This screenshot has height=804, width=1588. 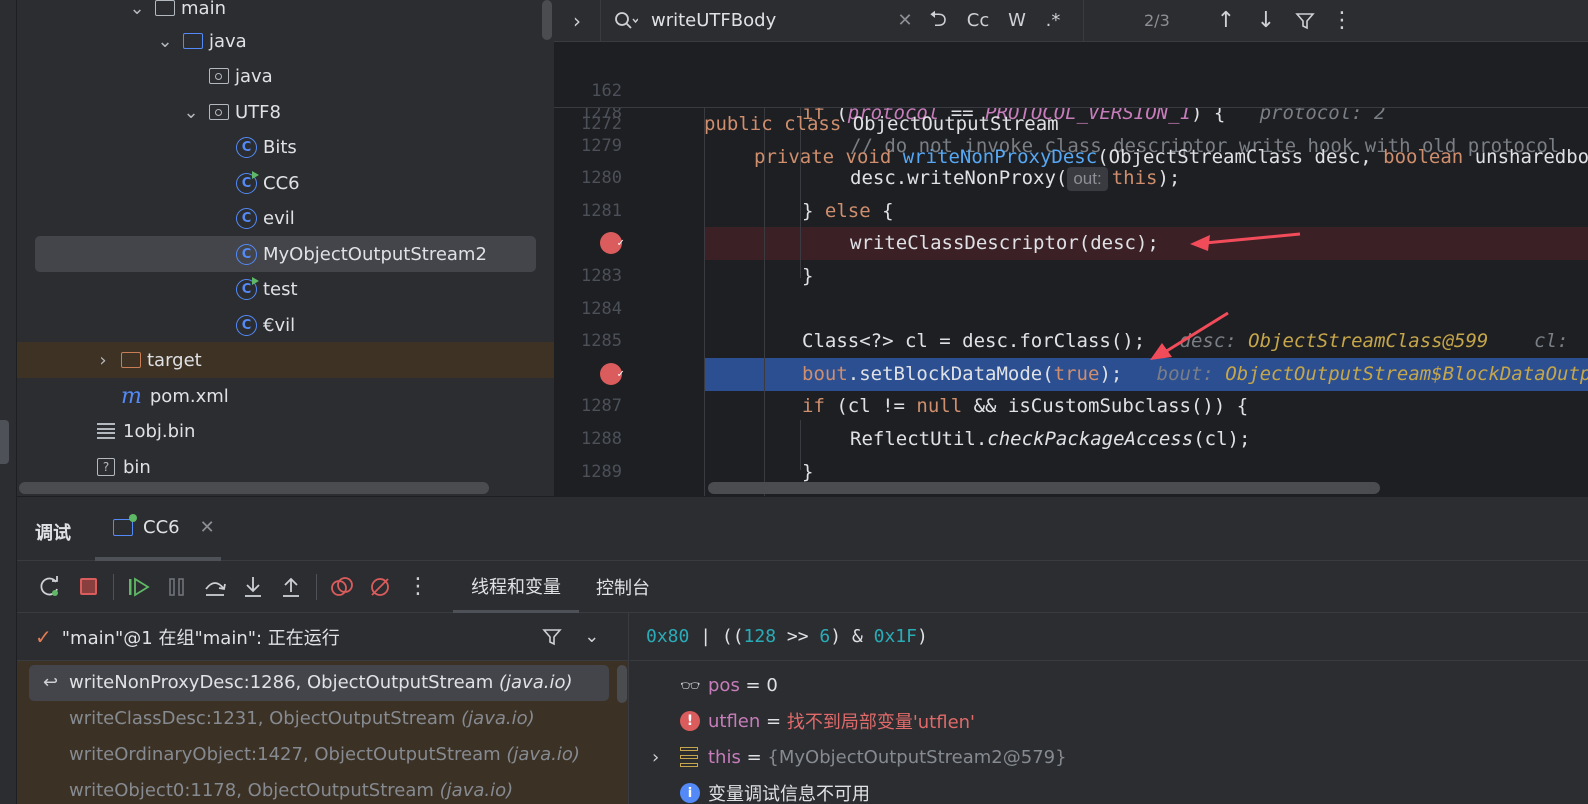 What do you see at coordinates (601, 308) in the screenshot?
I see `line-number: 1284` at bounding box center [601, 308].